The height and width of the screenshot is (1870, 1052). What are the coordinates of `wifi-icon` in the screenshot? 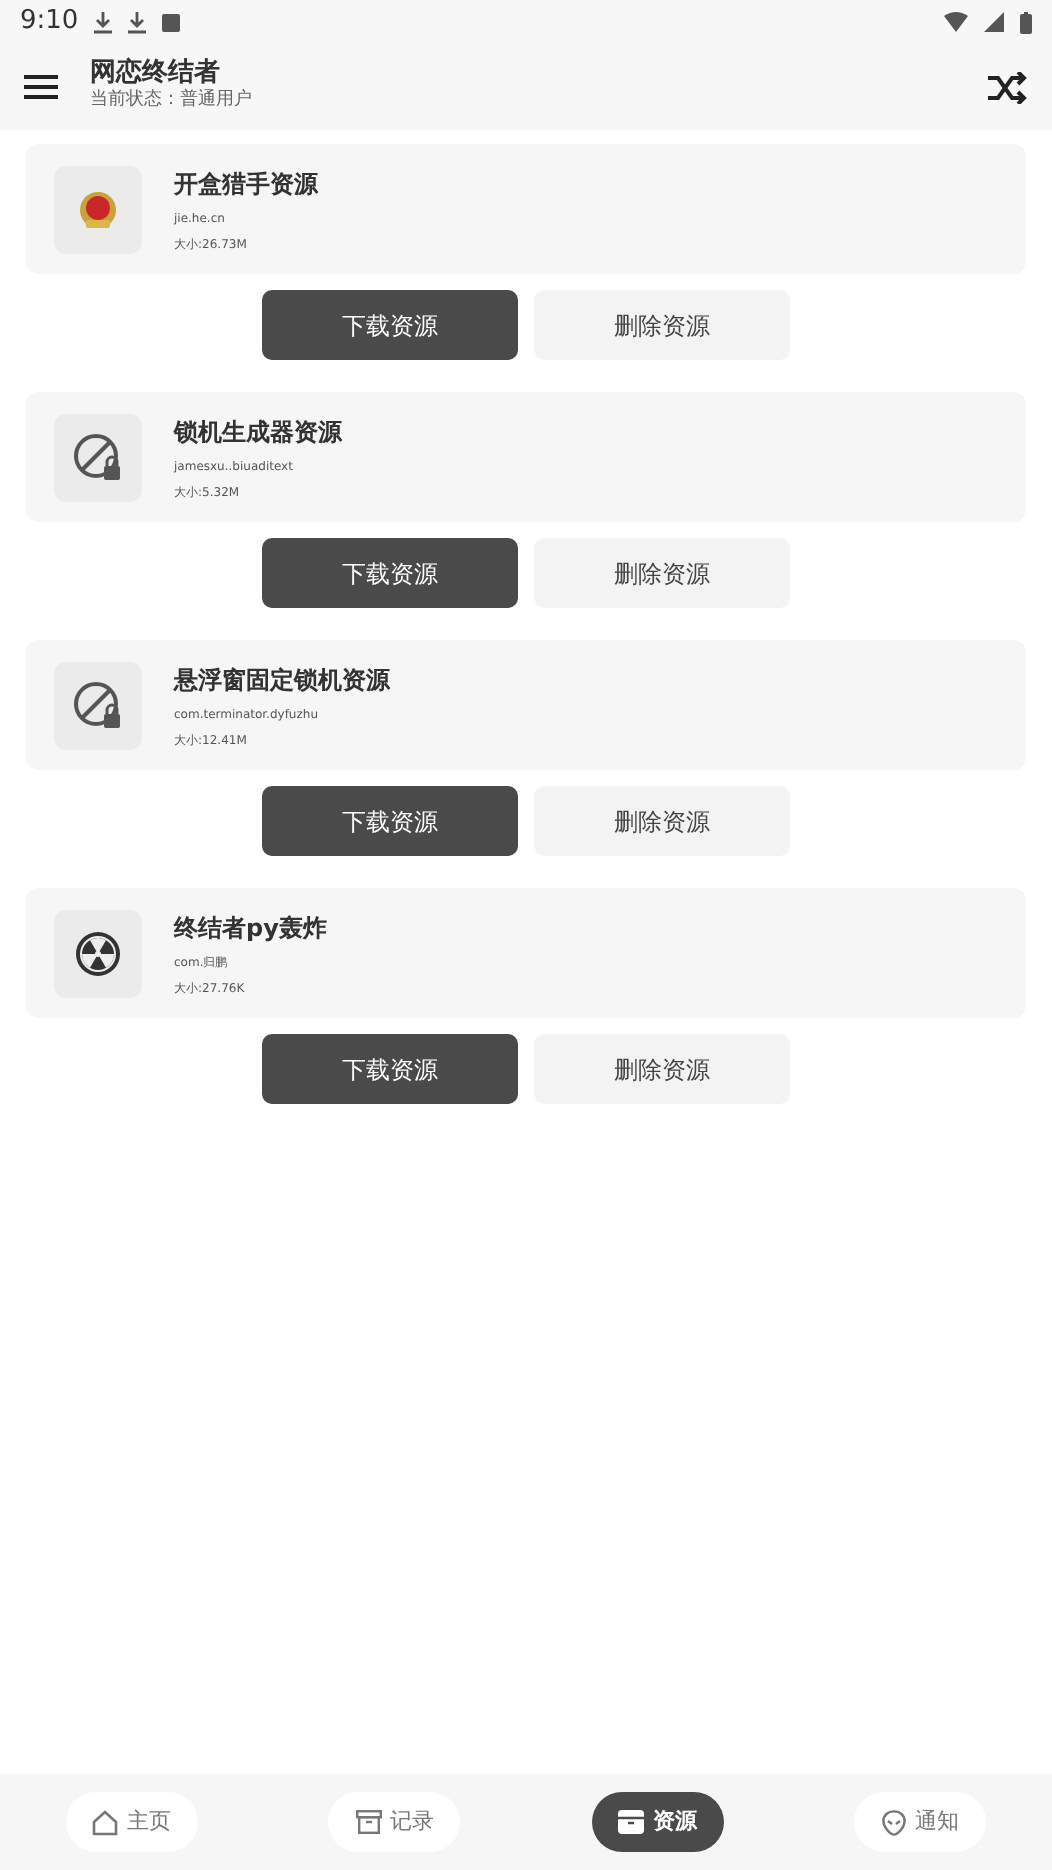 It's located at (956, 22).